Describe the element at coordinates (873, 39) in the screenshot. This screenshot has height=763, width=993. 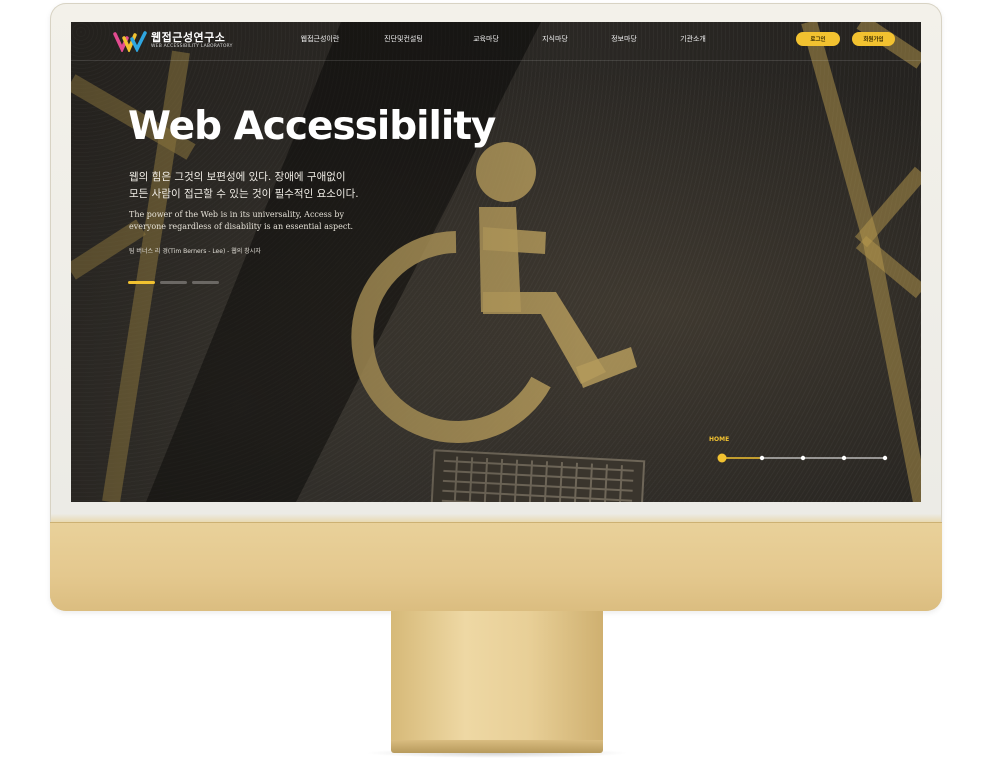
I see `signup-button: 회원가입` at that location.